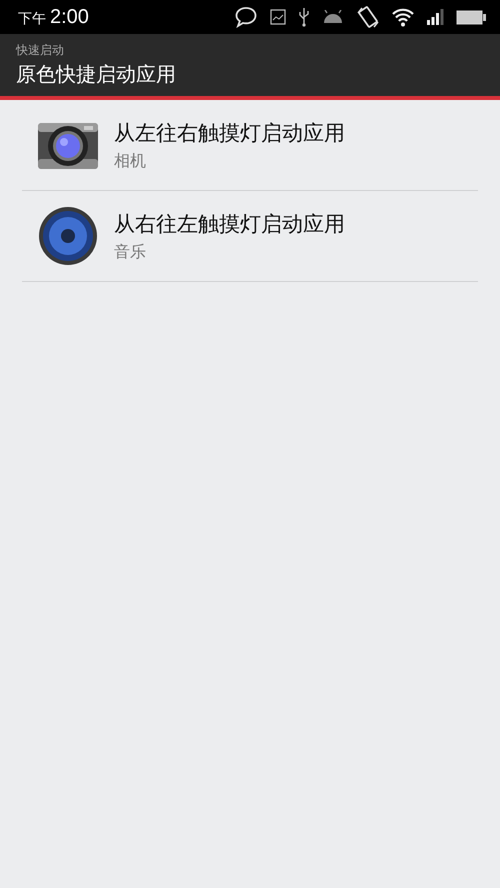  What do you see at coordinates (471, 17) in the screenshot?
I see `battery-icon` at bounding box center [471, 17].